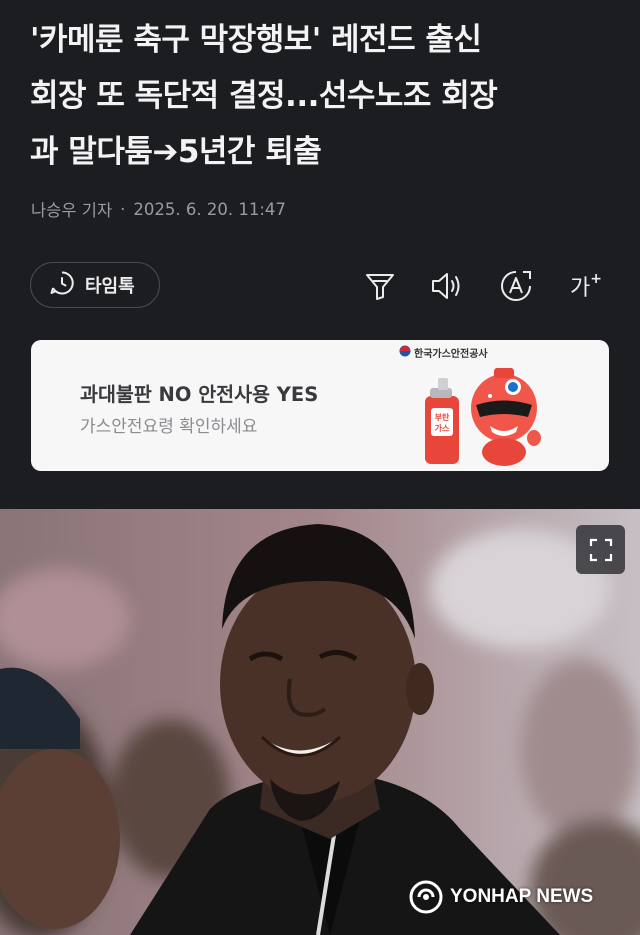  Describe the element at coordinates (448, 286) in the screenshot. I see `speaker-icon` at that location.